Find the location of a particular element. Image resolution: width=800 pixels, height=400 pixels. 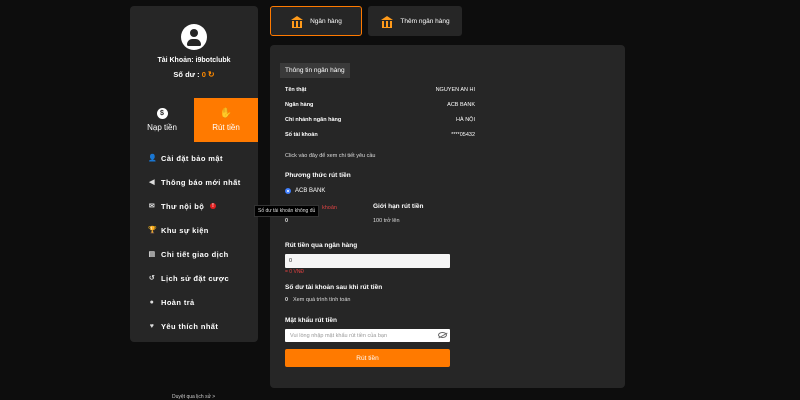

tab-deposit-label: Nạp tiền is located at coordinates (162, 127).